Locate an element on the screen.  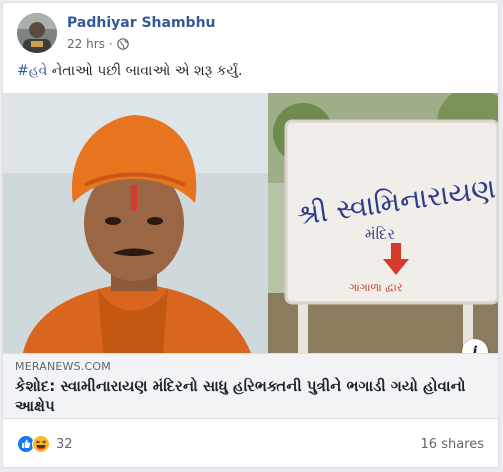
reaction-count: 32 is located at coordinates (64, 444).